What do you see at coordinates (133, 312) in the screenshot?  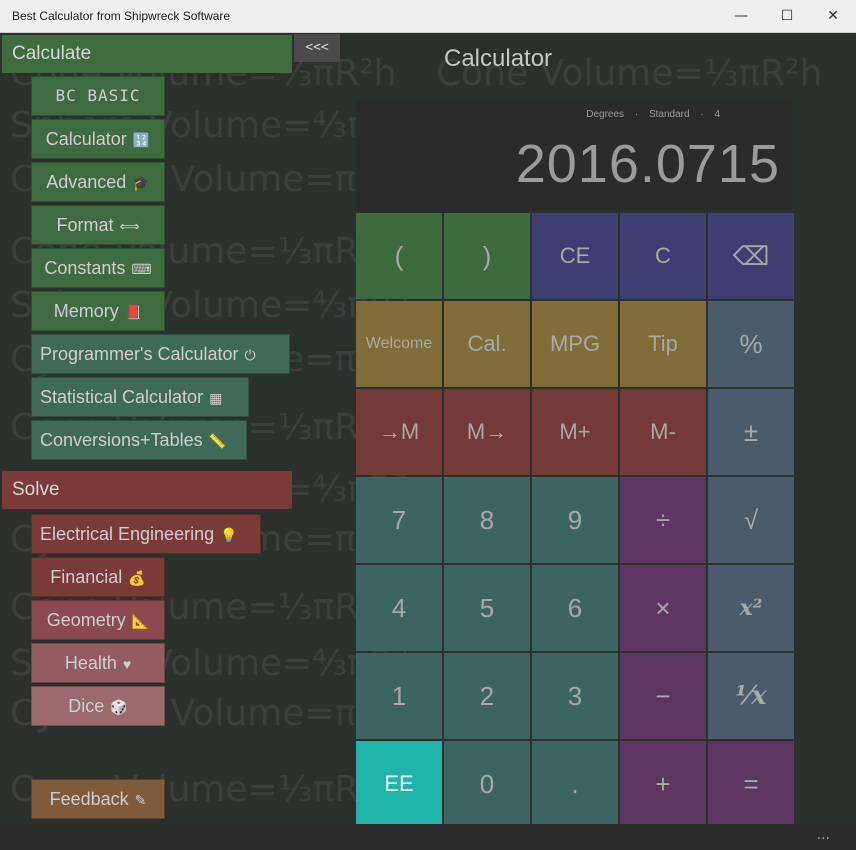 I see `book-icon: 📕` at bounding box center [133, 312].